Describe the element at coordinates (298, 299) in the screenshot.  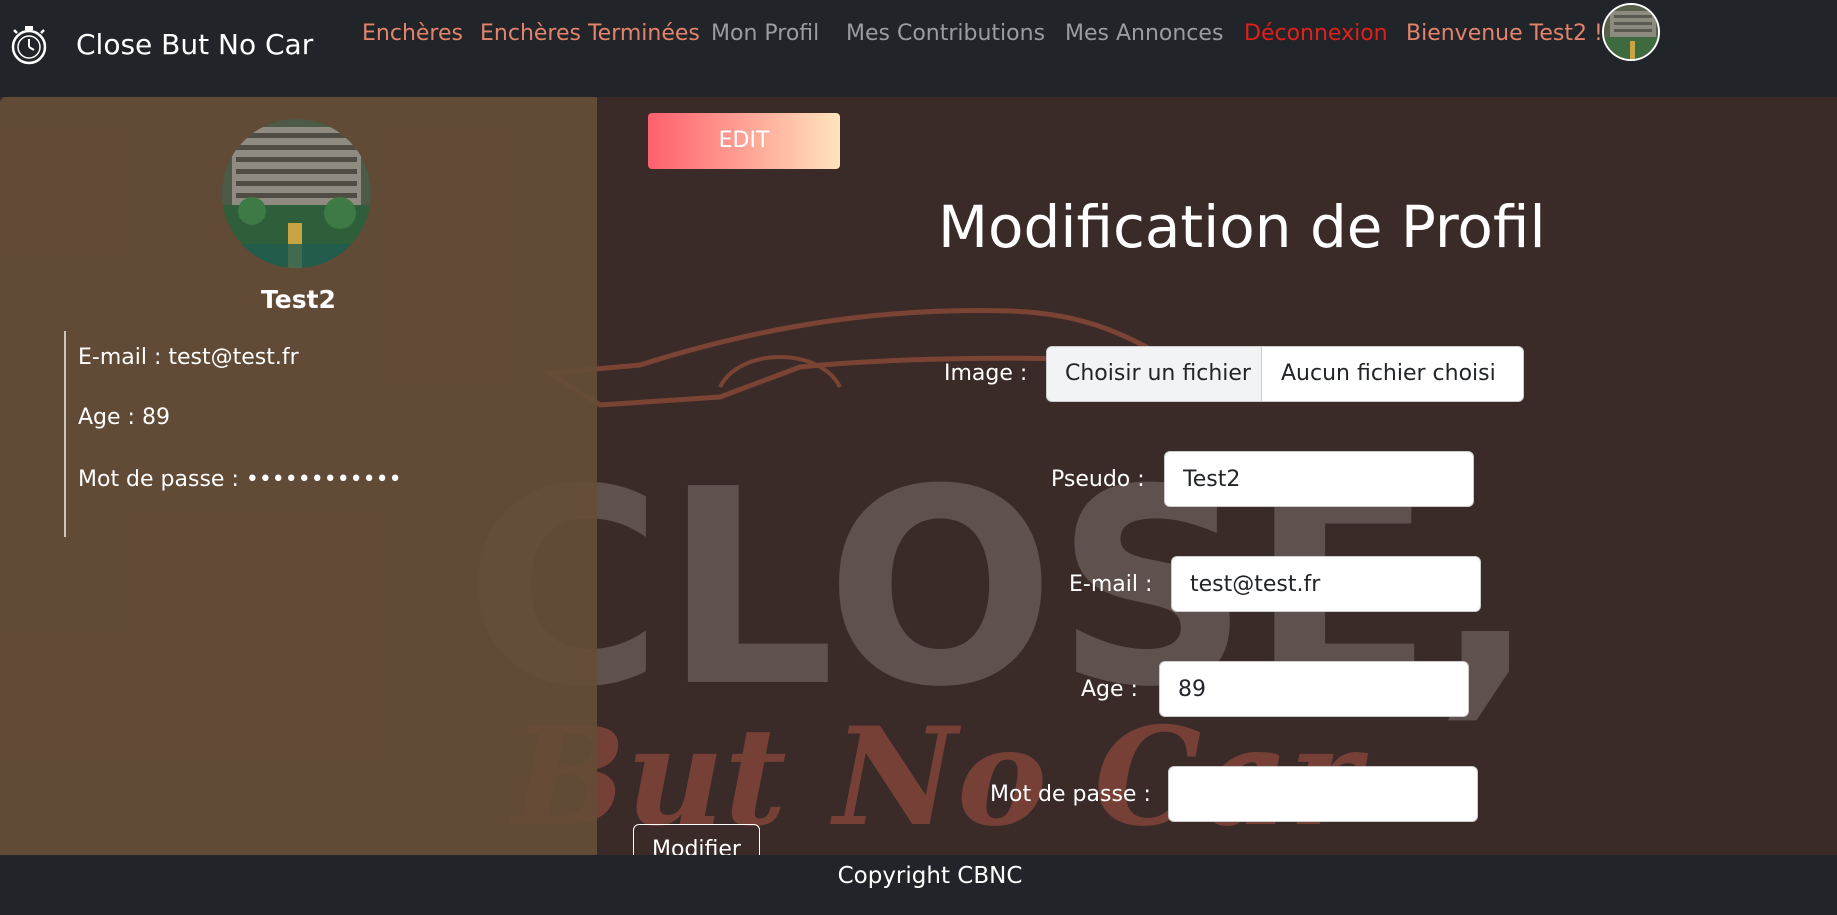
I see `profile-name: Test2` at that location.